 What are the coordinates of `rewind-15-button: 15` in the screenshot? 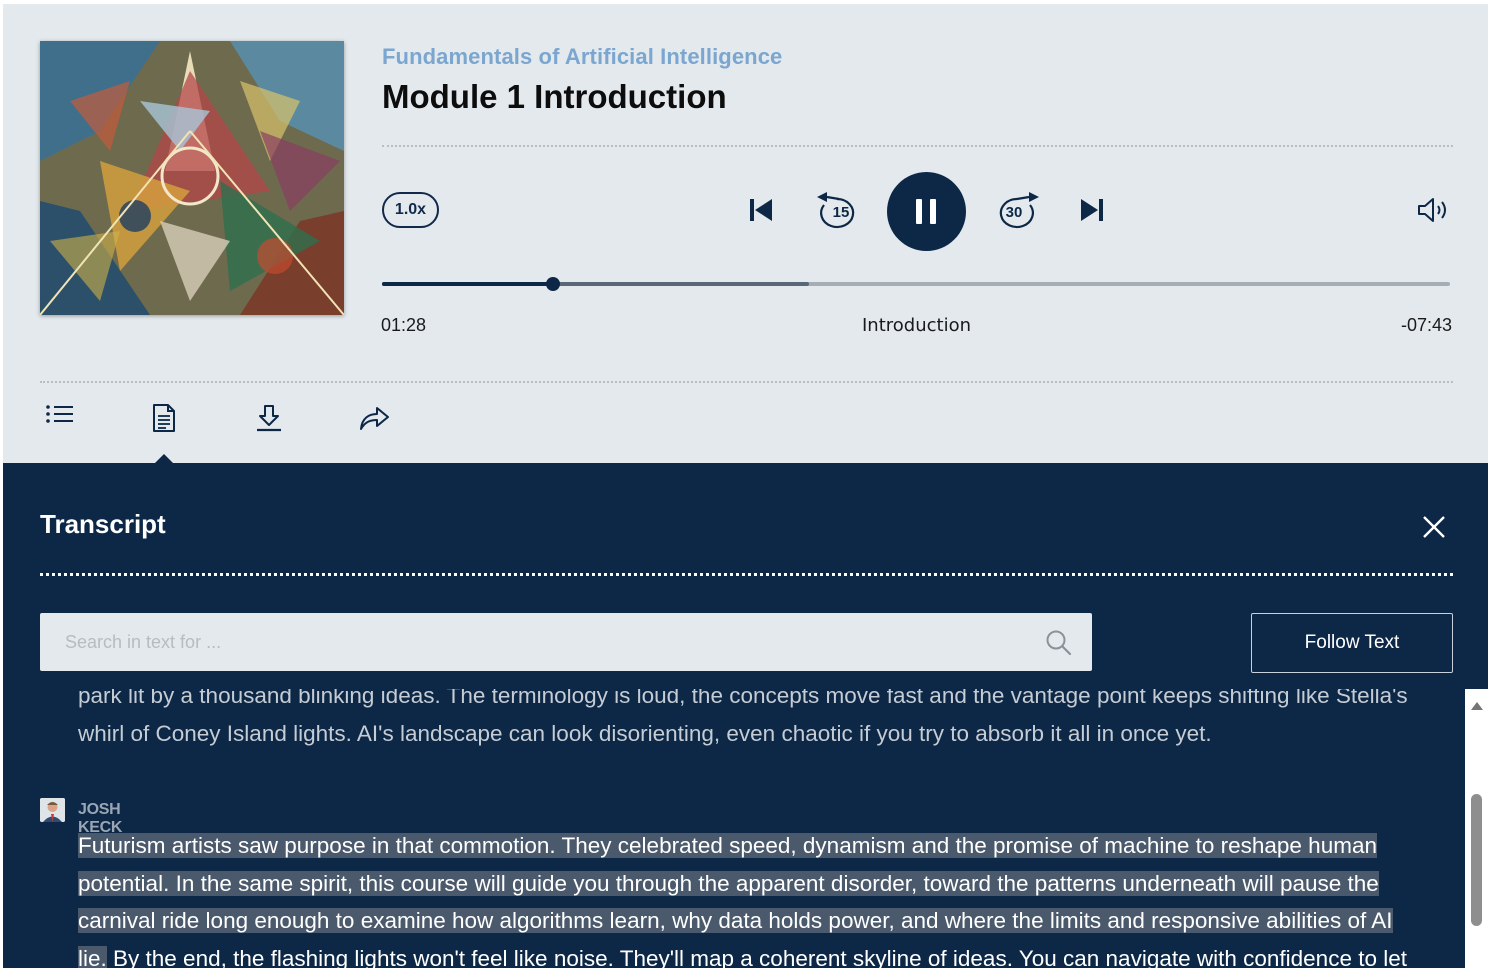 It's located at (838, 211).